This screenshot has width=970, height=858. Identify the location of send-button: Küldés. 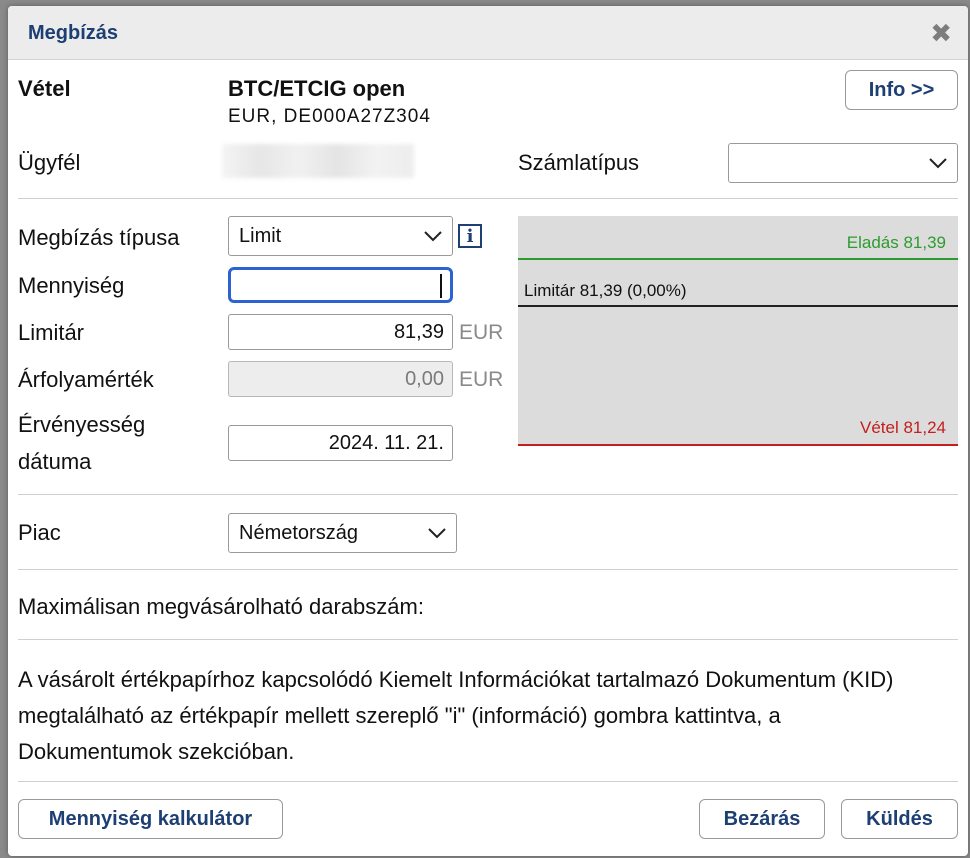
(899, 819).